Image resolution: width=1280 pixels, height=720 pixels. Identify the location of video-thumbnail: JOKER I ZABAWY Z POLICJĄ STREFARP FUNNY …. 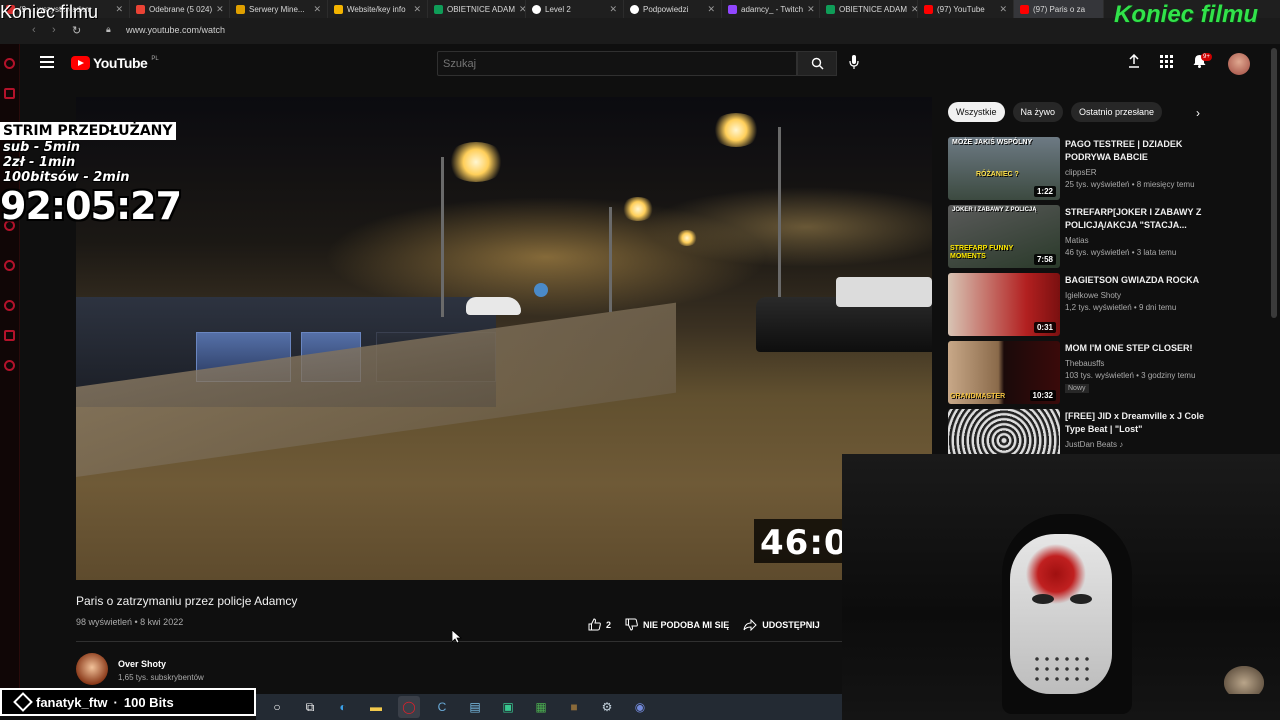
(1004, 236).